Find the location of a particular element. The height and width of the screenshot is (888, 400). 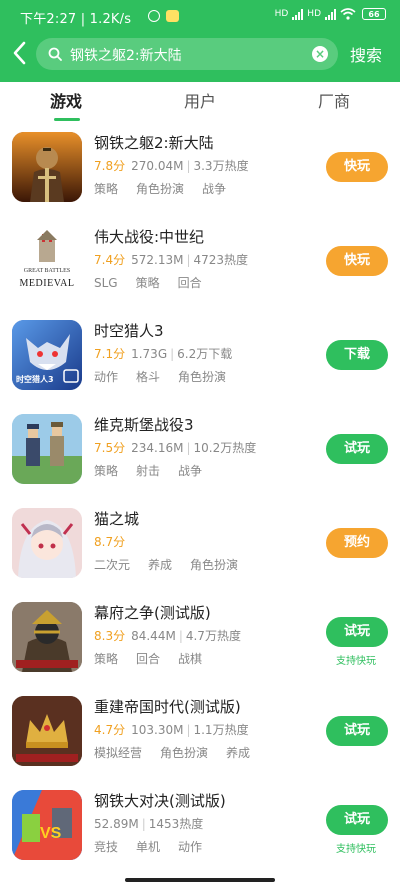

status-time: 下午2:27 | 1.2K/s is located at coordinates (76, 19).